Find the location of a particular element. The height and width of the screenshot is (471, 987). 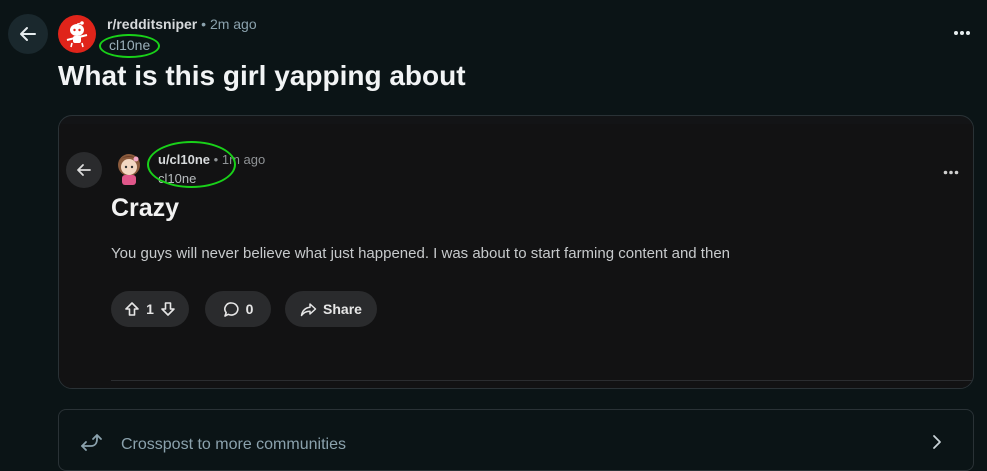

embedded-vote-count: 1 is located at coordinates (150, 309).